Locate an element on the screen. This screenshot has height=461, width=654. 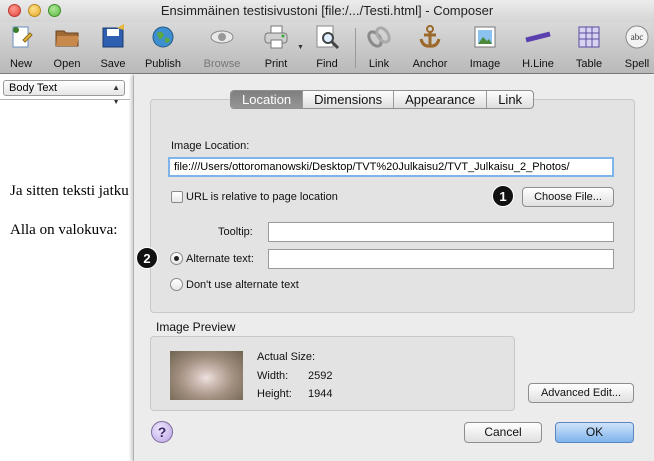
globe-icon is located at coordinates (163, 37).